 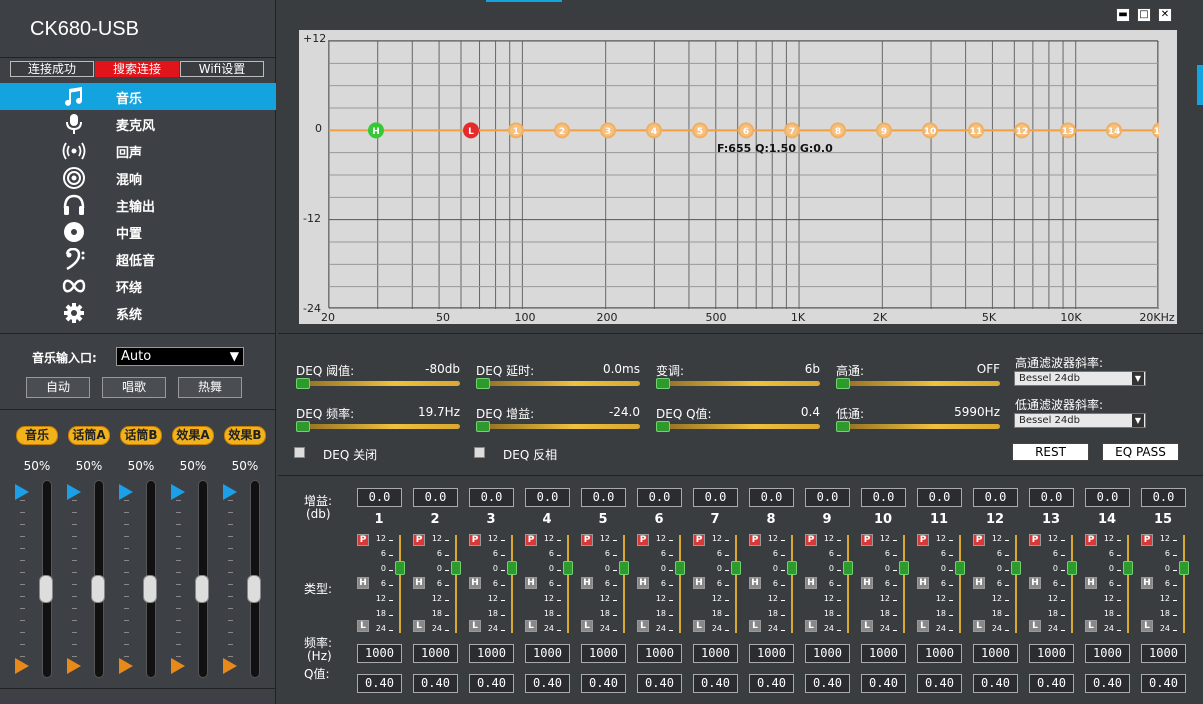 I want to click on eq-point-9: 9, so click(x=884, y=130).